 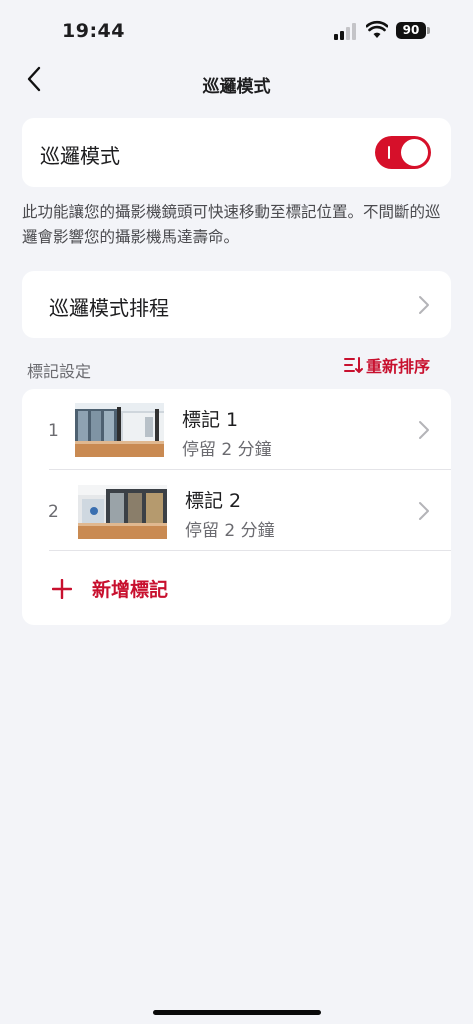 What do you see at coordinates (122, 512) in the screenshot?
I see `marker-2-thumbnail` at bounding box center [122, 512].